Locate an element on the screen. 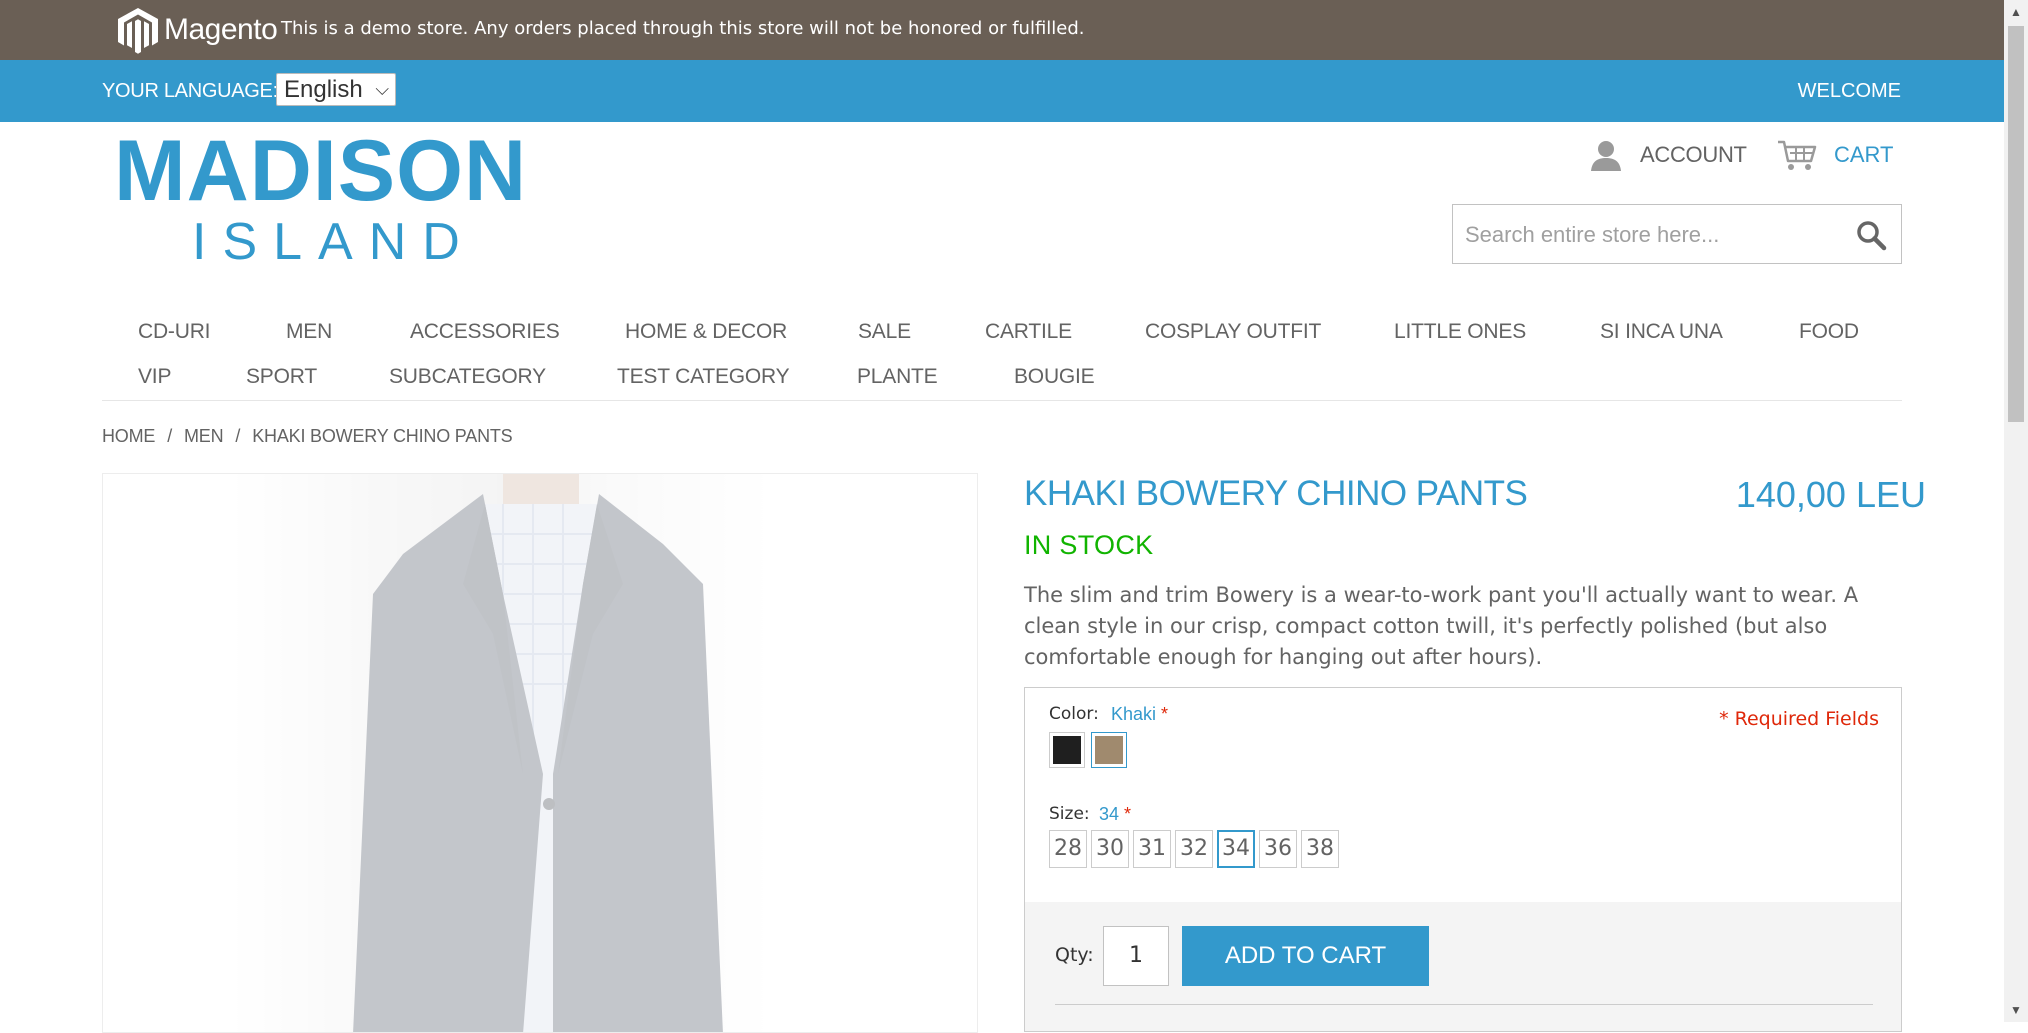  language-select: English ⌵ is located at coordinates (336, 89).